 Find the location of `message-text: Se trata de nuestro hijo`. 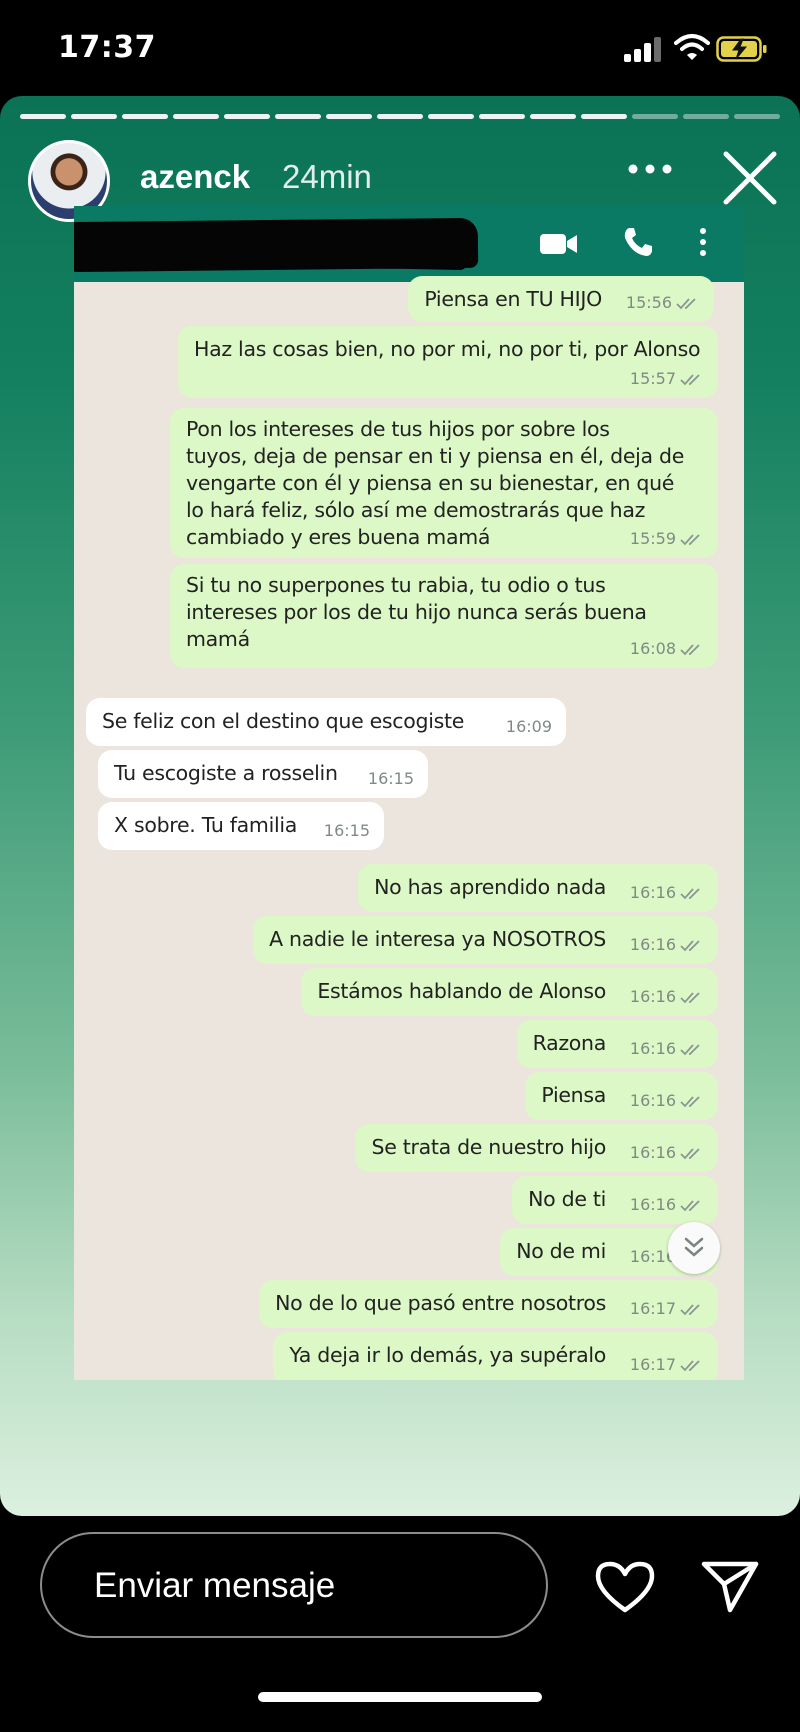

message-text: Se trata de nuestro hijo is located at coordinates (488, 1147).